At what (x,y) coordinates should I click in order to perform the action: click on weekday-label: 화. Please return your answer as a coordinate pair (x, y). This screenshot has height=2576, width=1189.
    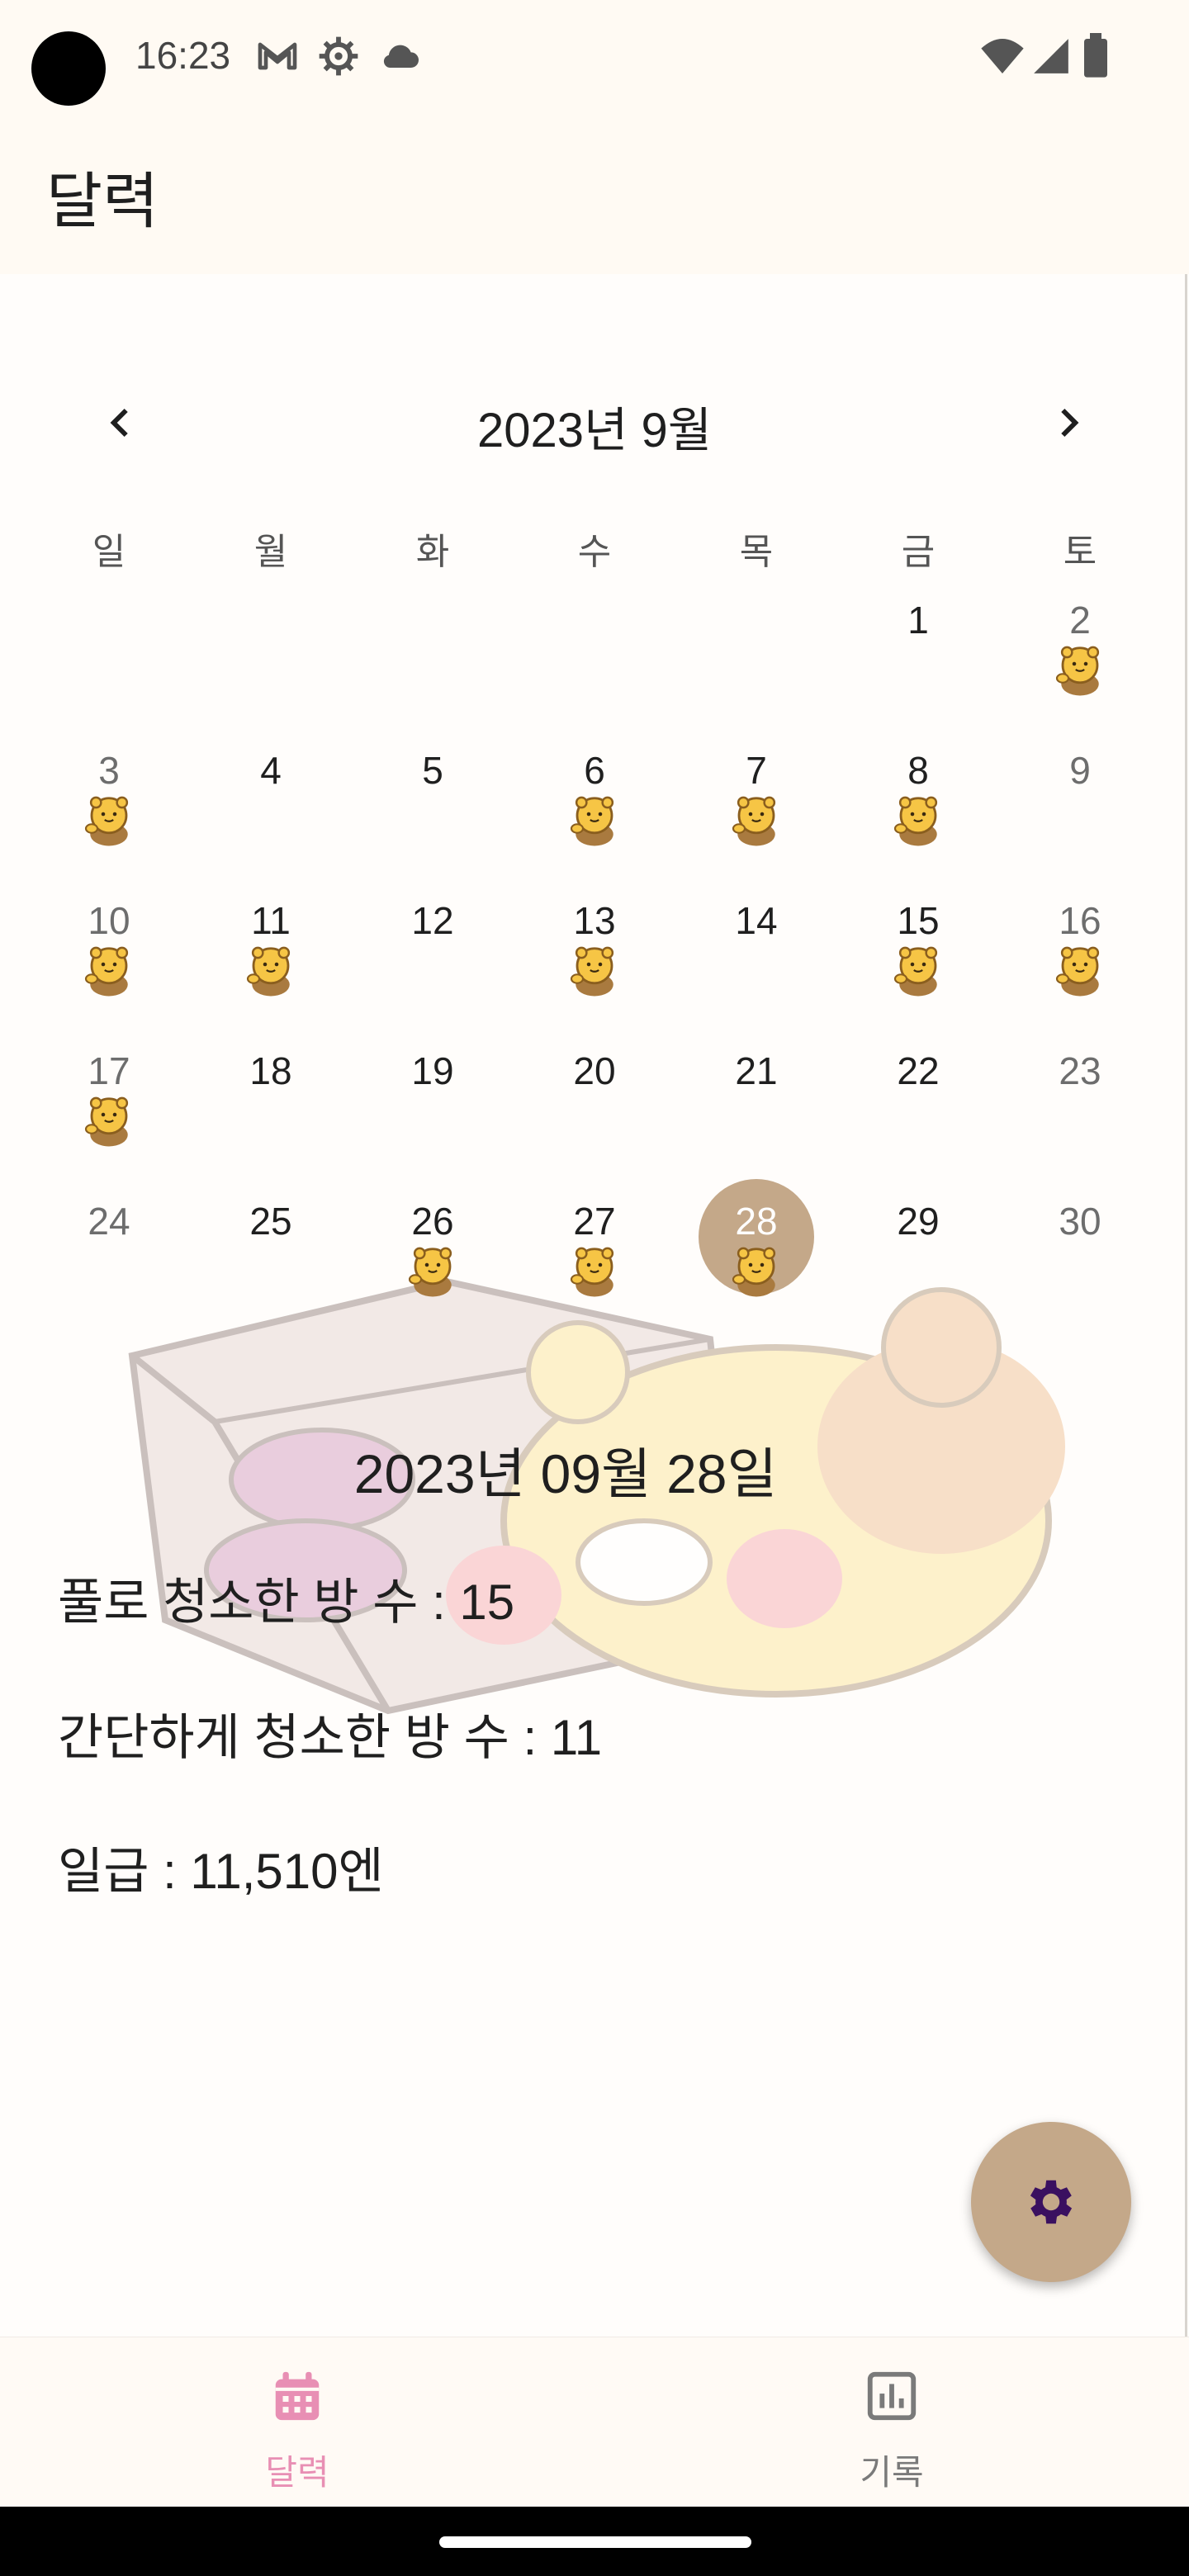
    Looking at the image, I should click on (432, 552).